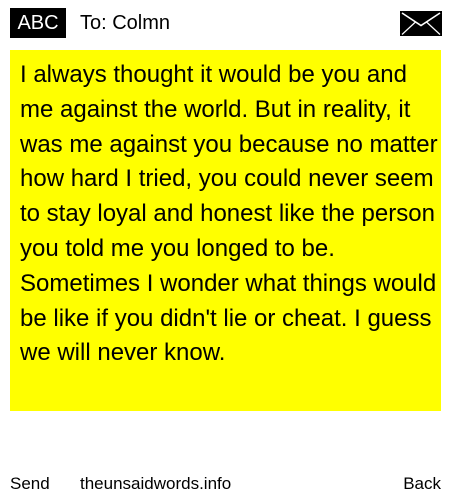  I want to click on recipient-field: To: Colmn, so click(125, 23).